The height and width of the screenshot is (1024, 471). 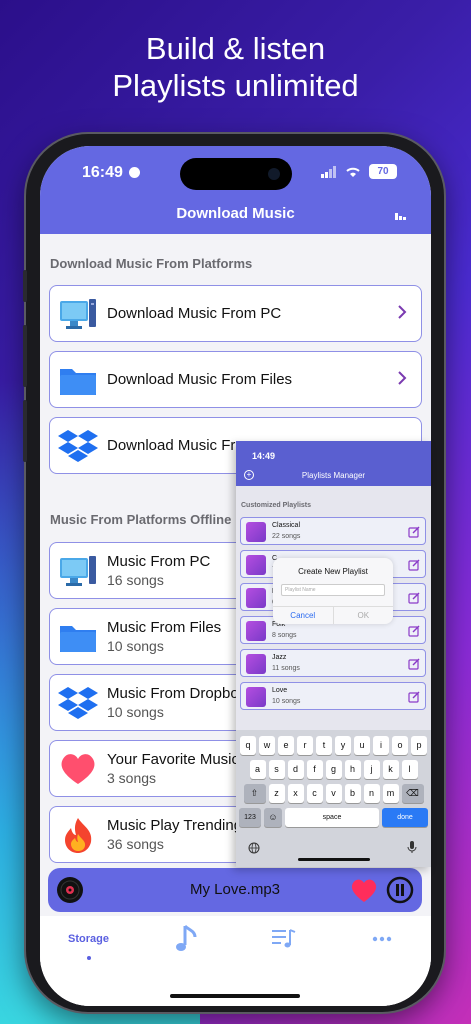 I want to click on dynamic-island, so click(x=236, y=174).